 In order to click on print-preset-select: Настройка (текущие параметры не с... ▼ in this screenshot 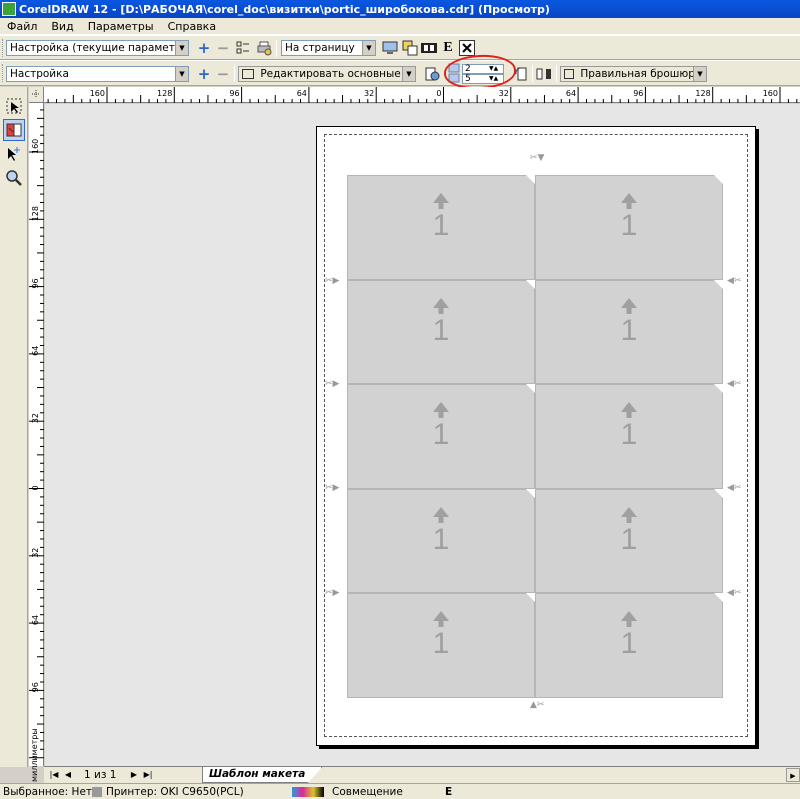, I will do `click(97, 48)`.